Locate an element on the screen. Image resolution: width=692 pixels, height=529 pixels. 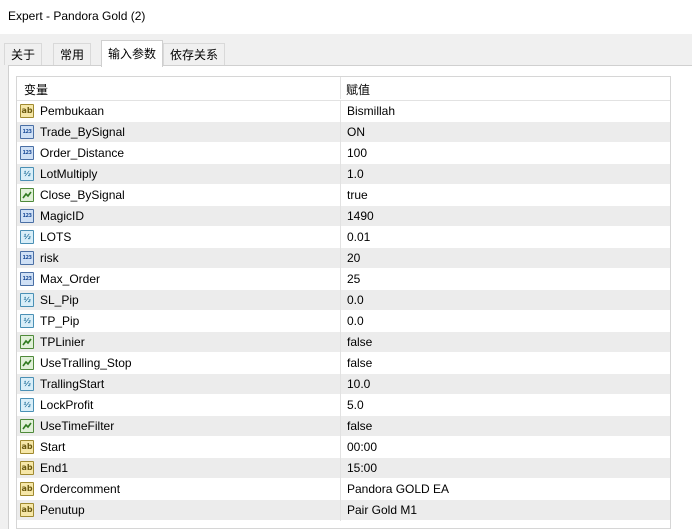
table-row: ab Start 00:00 is located at coordinates (343, 447).